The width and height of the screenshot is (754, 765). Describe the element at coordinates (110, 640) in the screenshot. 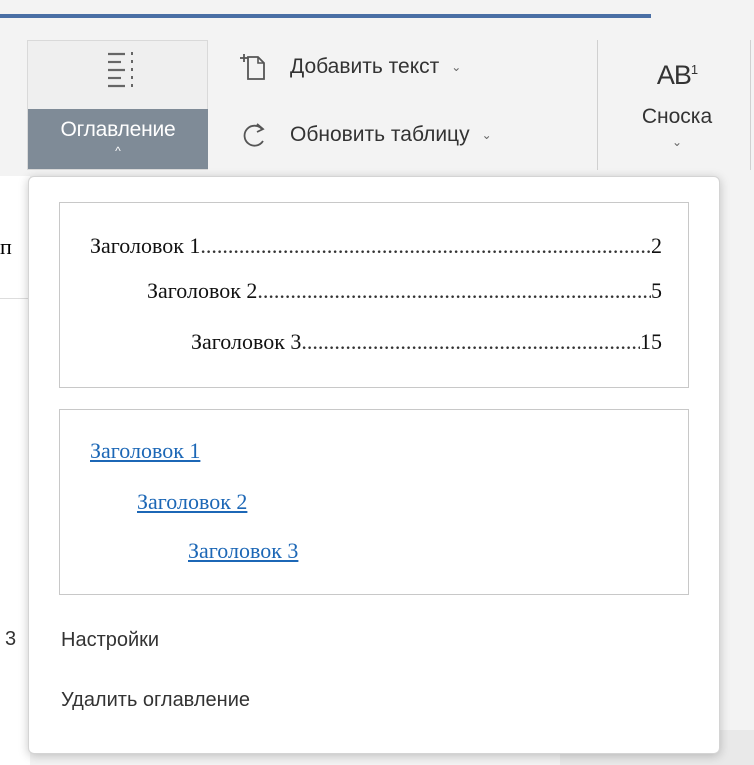

I see `toc-settings-menu-item: Настройки` at that location.